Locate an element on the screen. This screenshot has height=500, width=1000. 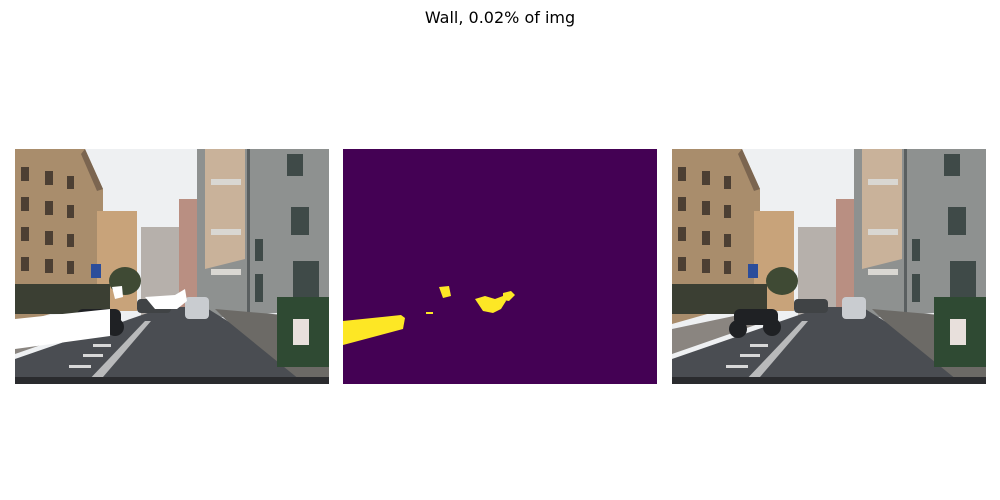
figure-title: Wall, 0.02% of img is located at coordinates (500, 17).